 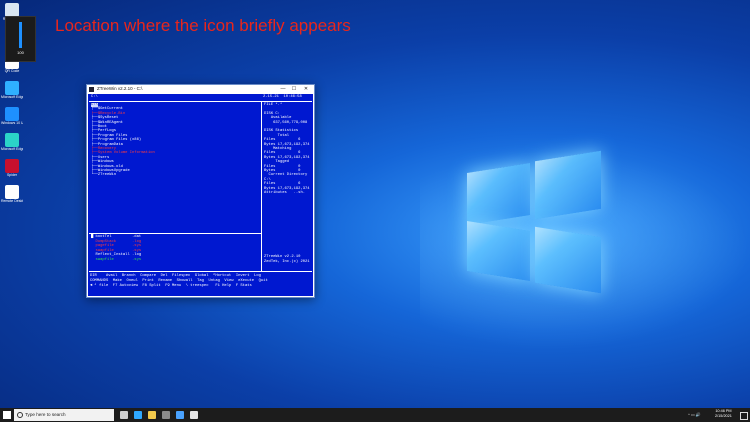 What do you see at coordinates (194, 415) in the screenshot?
I see `ztree-icon` at bounding box center [194, 415].